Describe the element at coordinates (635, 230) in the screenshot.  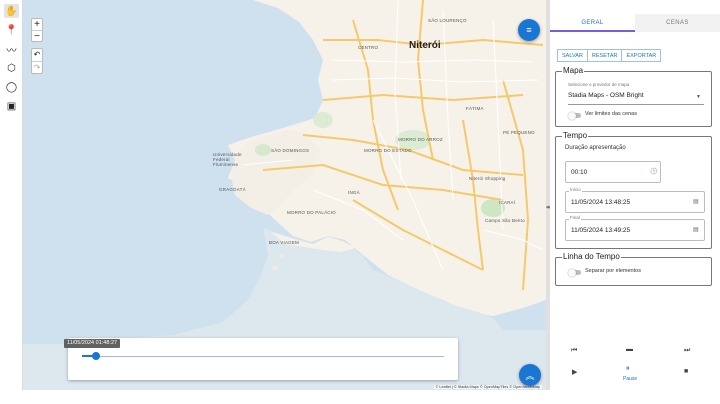
I see `end-field: 11/05/2024 13:49:25 ▤` at that location.